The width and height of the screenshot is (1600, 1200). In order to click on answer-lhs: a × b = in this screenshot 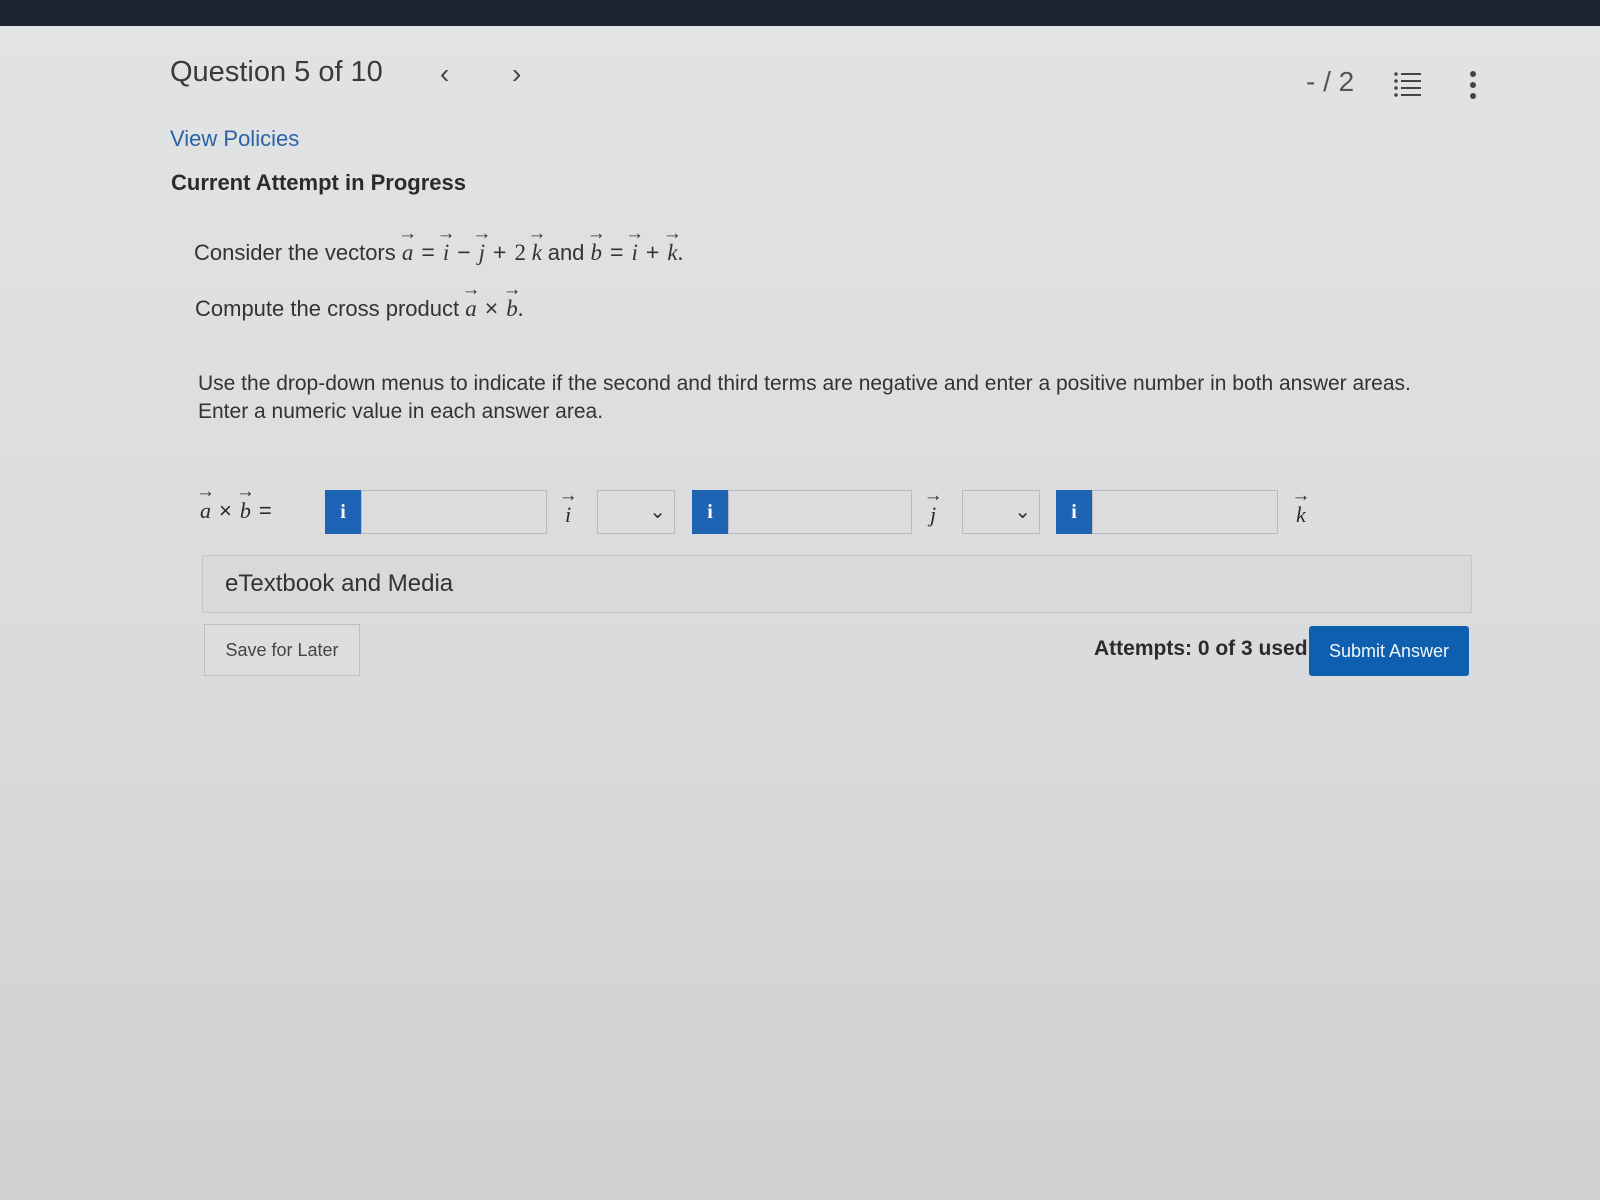, I will do `click(240, 509)`.